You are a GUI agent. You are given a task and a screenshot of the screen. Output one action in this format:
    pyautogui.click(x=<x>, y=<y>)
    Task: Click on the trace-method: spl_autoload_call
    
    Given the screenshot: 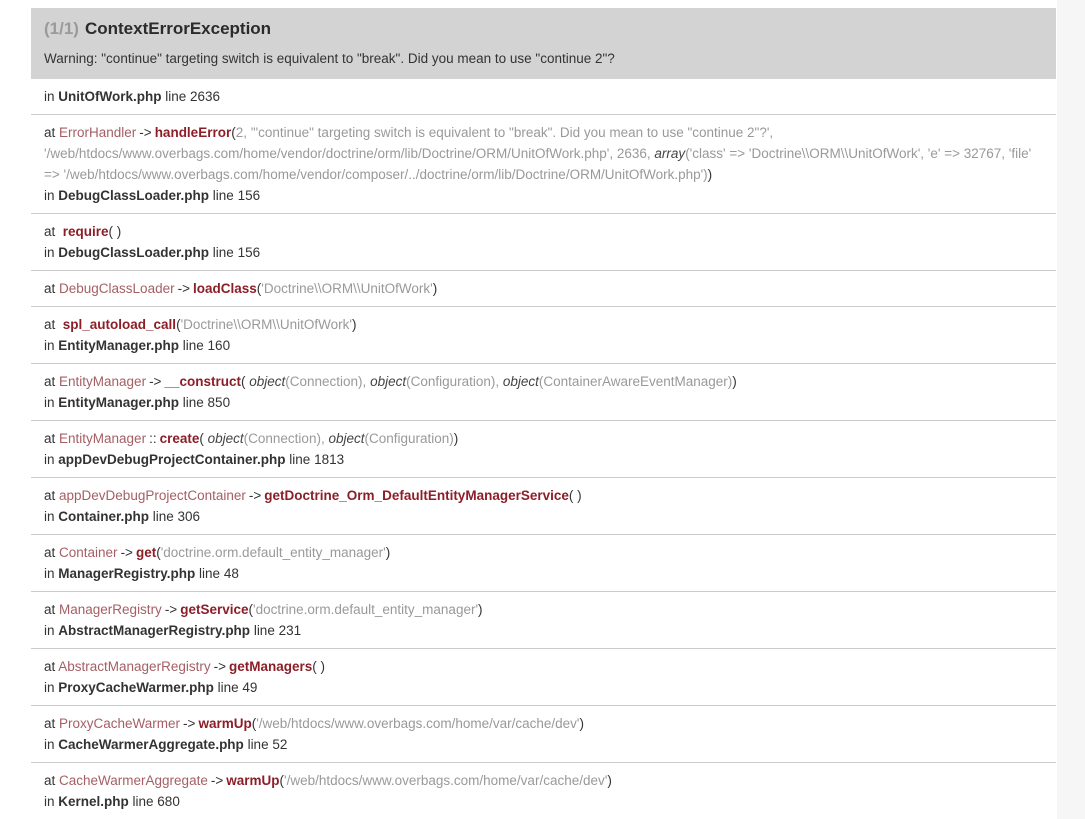 What is the action you would take?
    pyautogui.click(x=119, y=324)
    